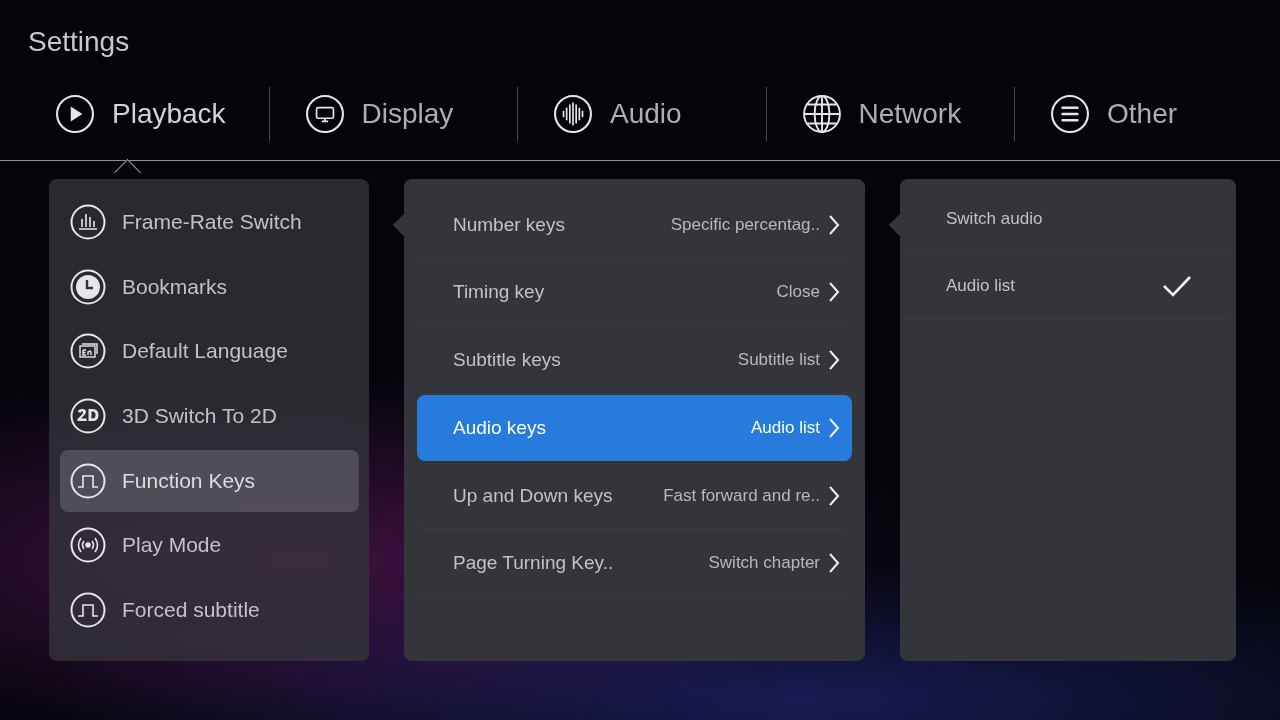 Image resolution: width=1280 pixels, height=720 pixels. Describe the element at coordinates (1138, 114) in the screenshot. I see `category-tab: Other` at that location.